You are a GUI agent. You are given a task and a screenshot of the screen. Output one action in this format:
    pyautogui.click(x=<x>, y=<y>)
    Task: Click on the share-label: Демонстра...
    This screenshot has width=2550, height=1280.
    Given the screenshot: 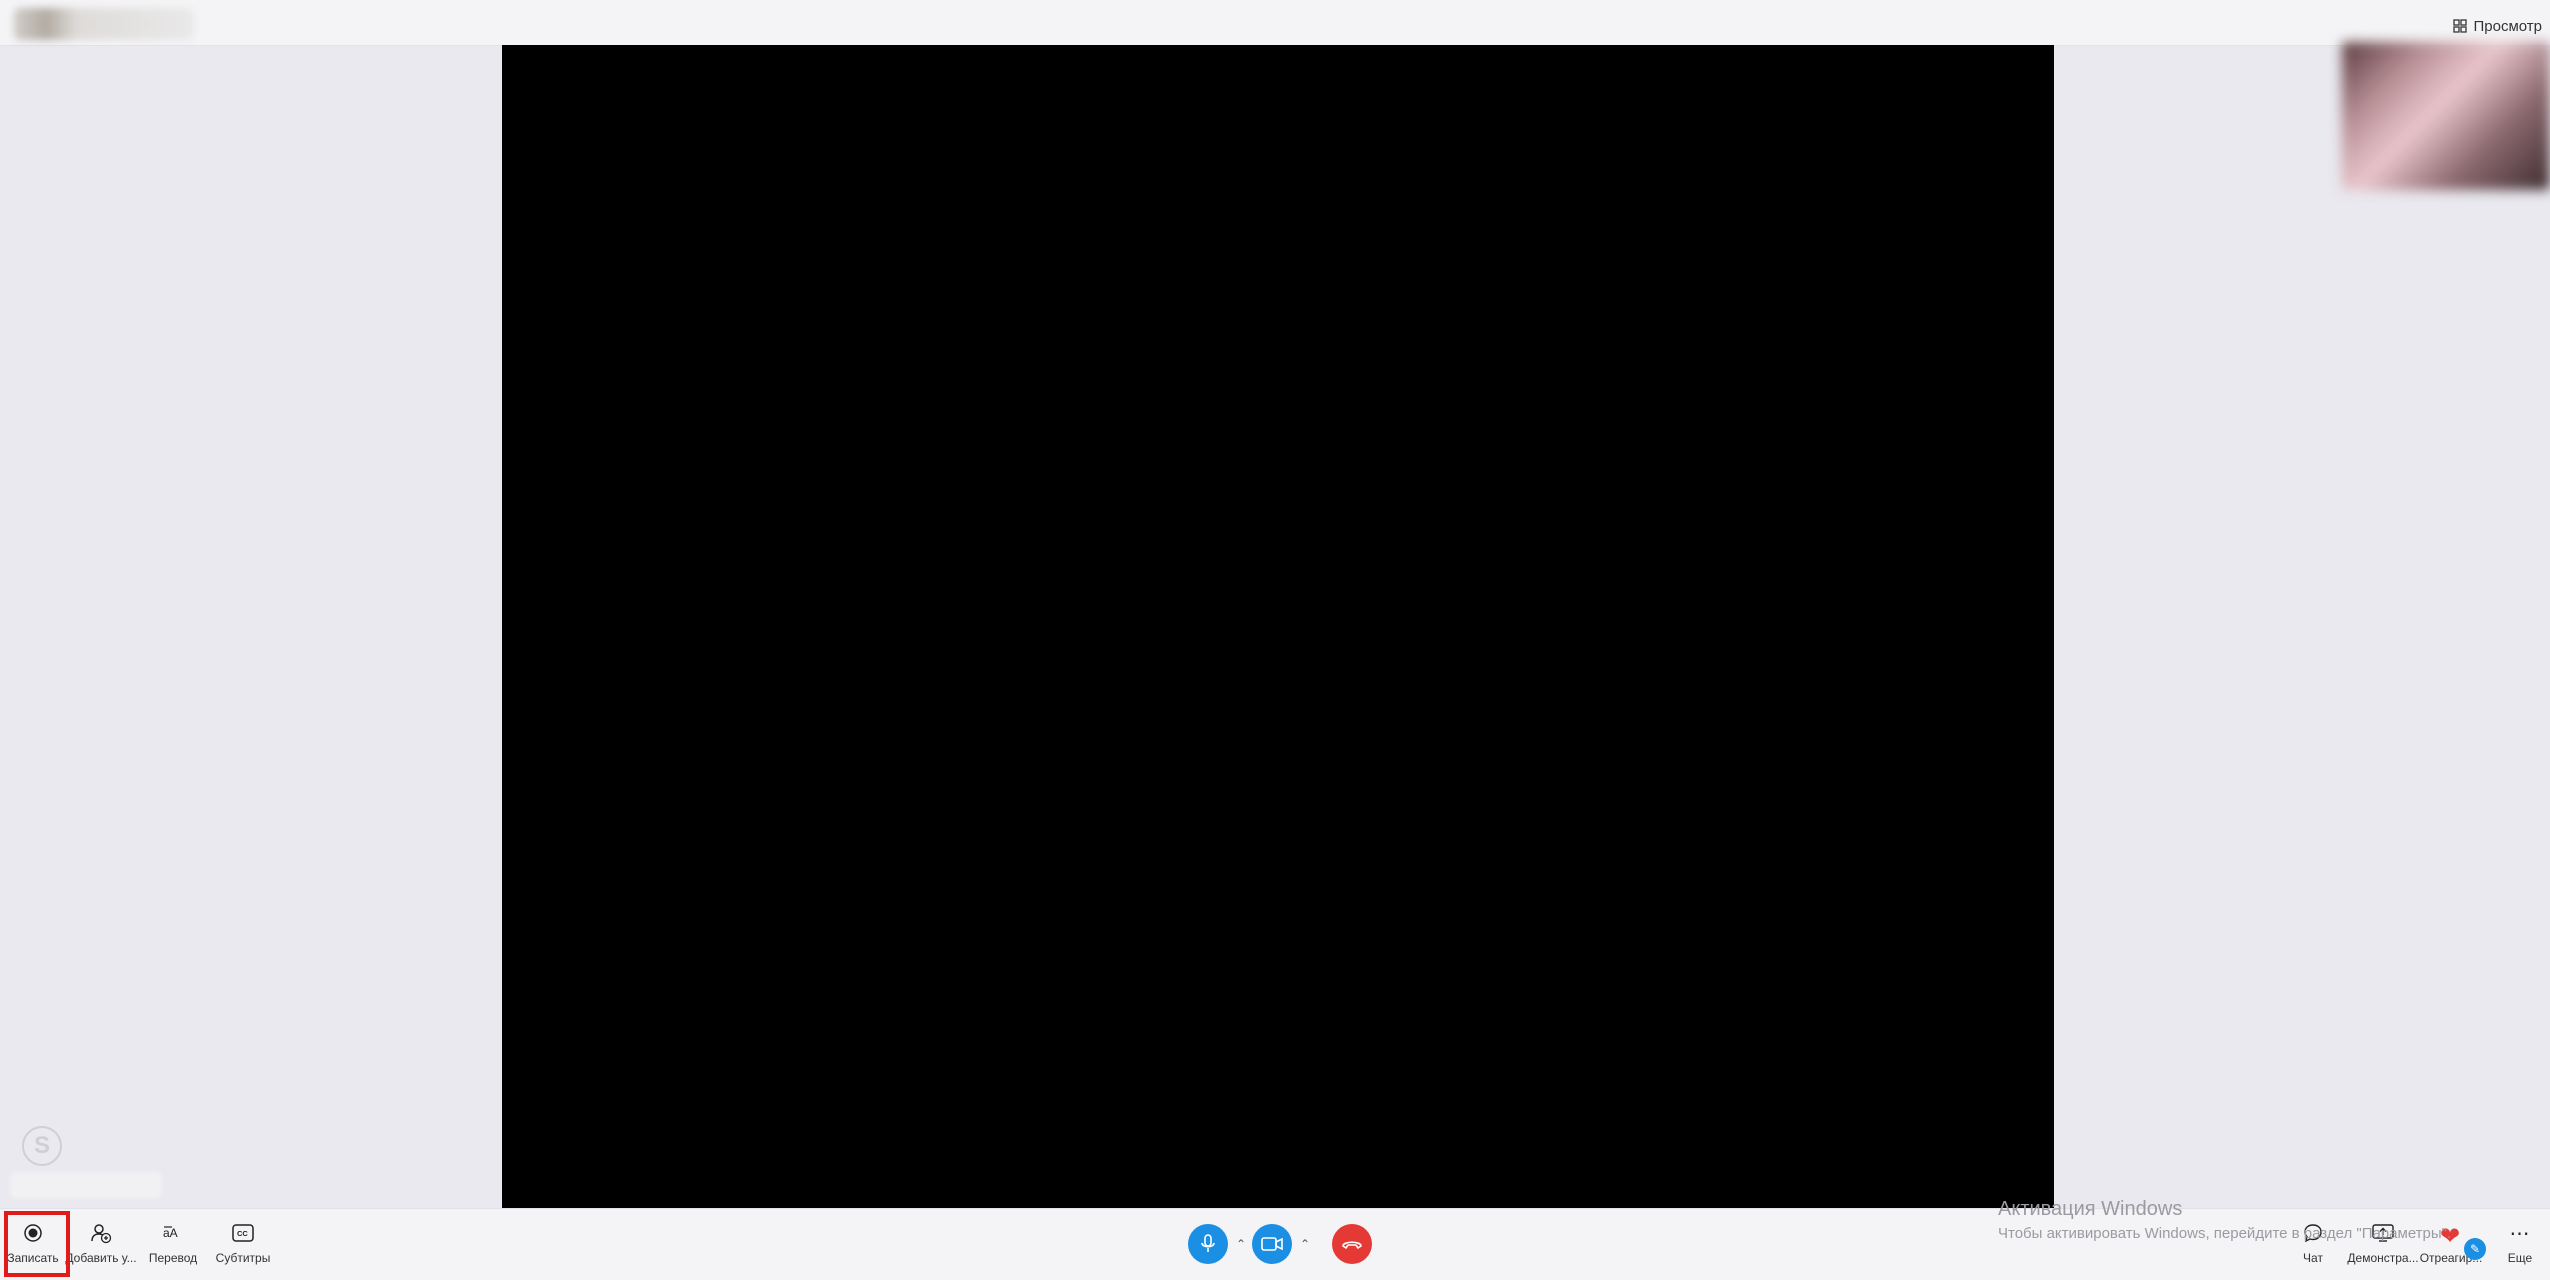 What is the action you would take?
    pyautogui.click(x=2383, y=1258)
    